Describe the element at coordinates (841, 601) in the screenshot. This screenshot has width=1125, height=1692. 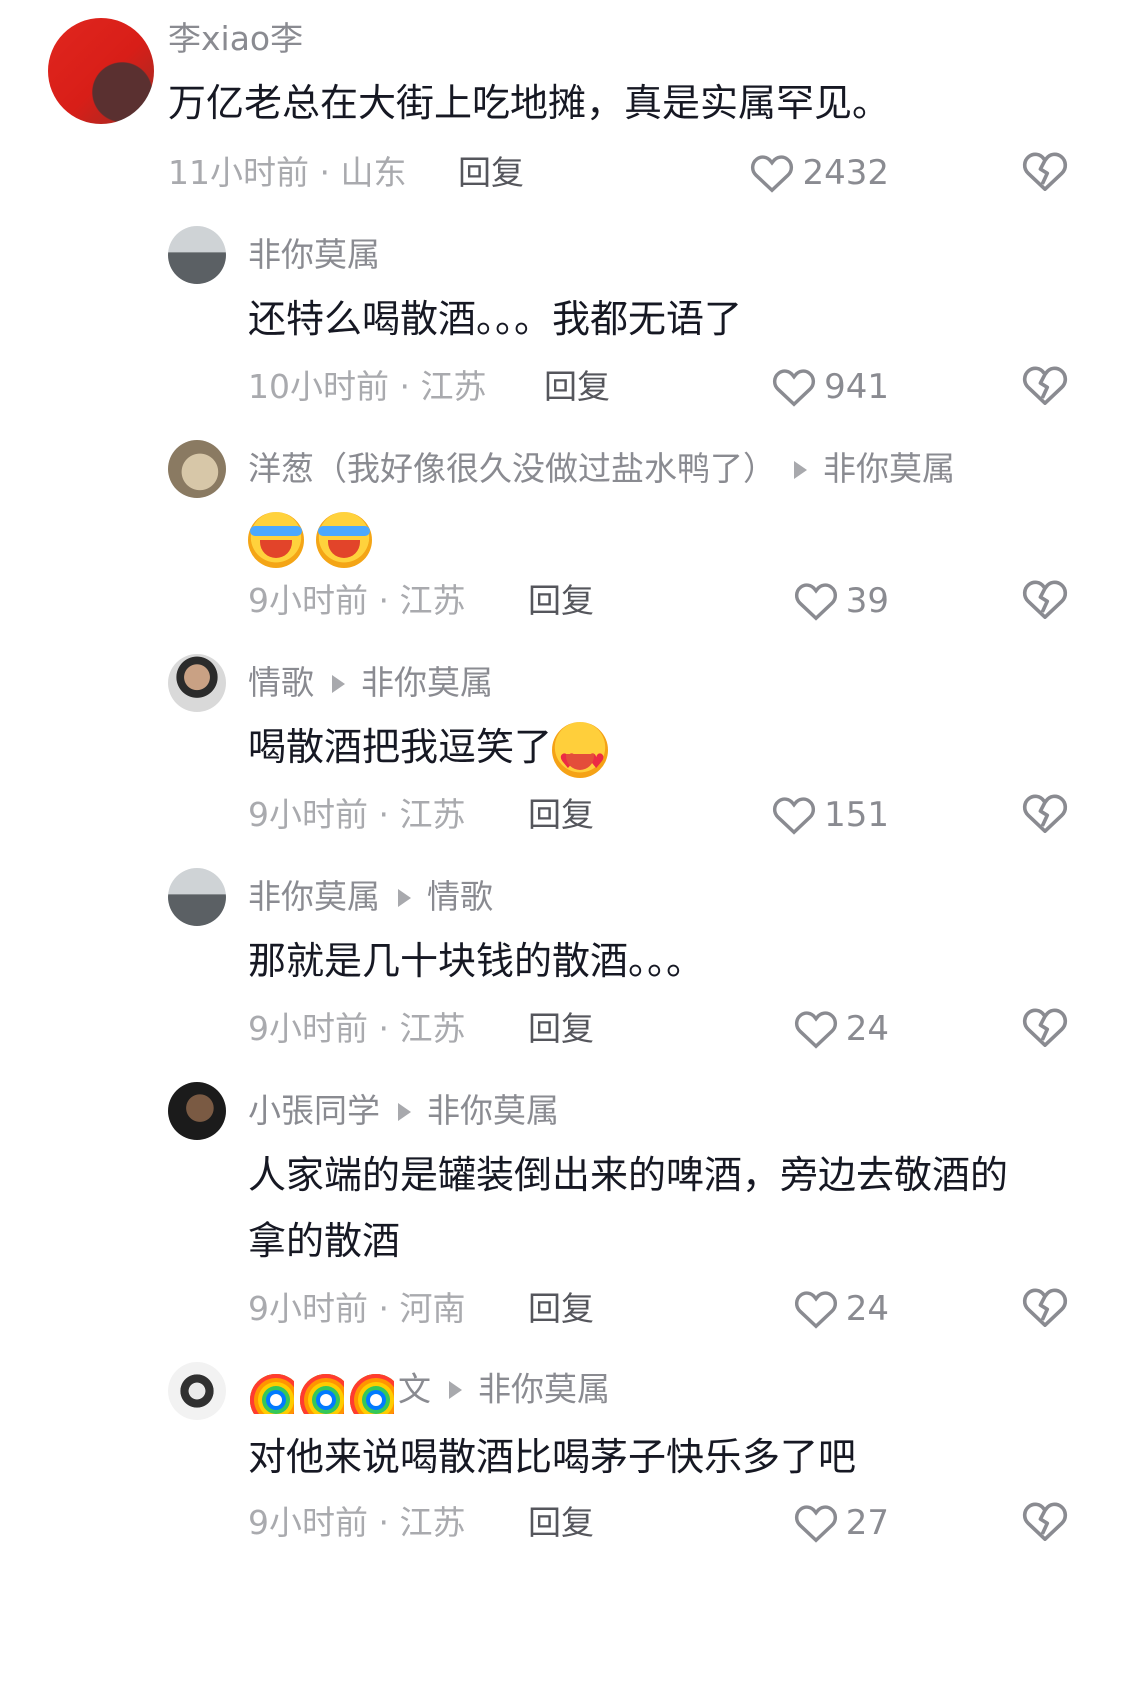
I see `like-button: 39` at that location.